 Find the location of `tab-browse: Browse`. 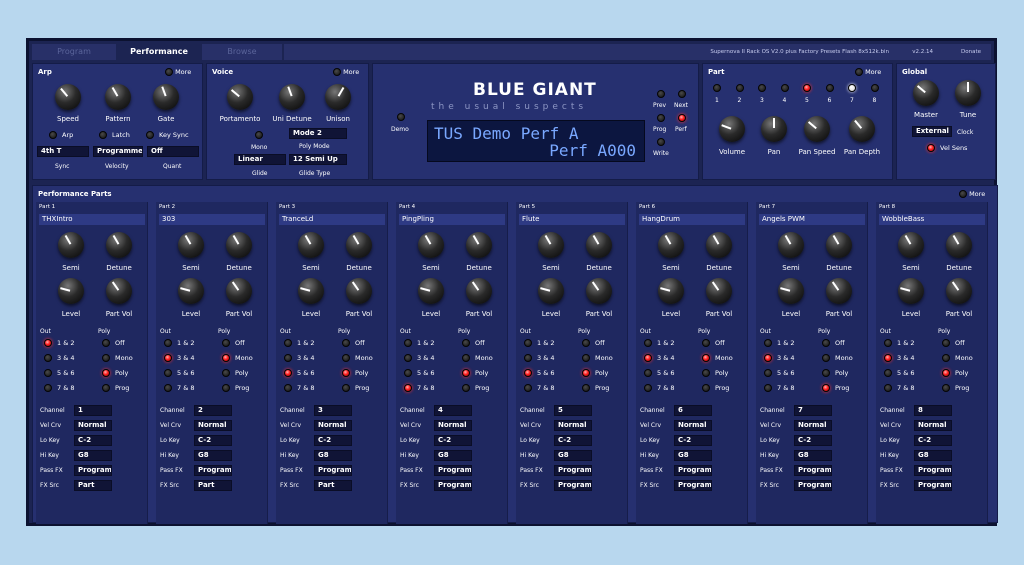

tab-browse: Browse is located at coordinates (242, 52).